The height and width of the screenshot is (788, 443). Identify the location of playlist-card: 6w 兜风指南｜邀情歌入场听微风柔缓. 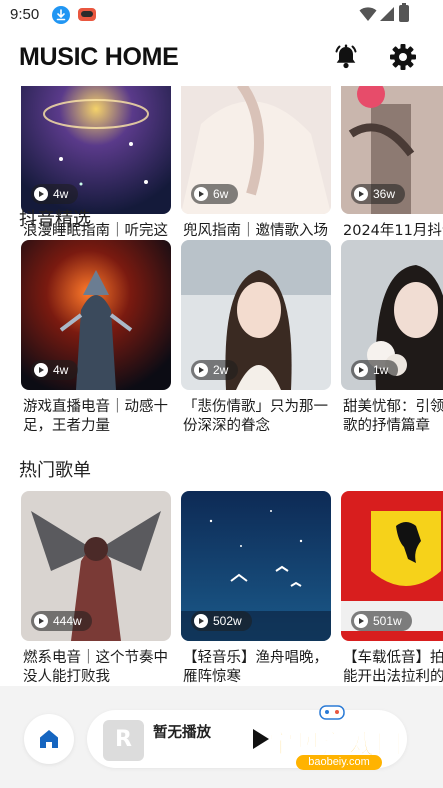
(256, 172).